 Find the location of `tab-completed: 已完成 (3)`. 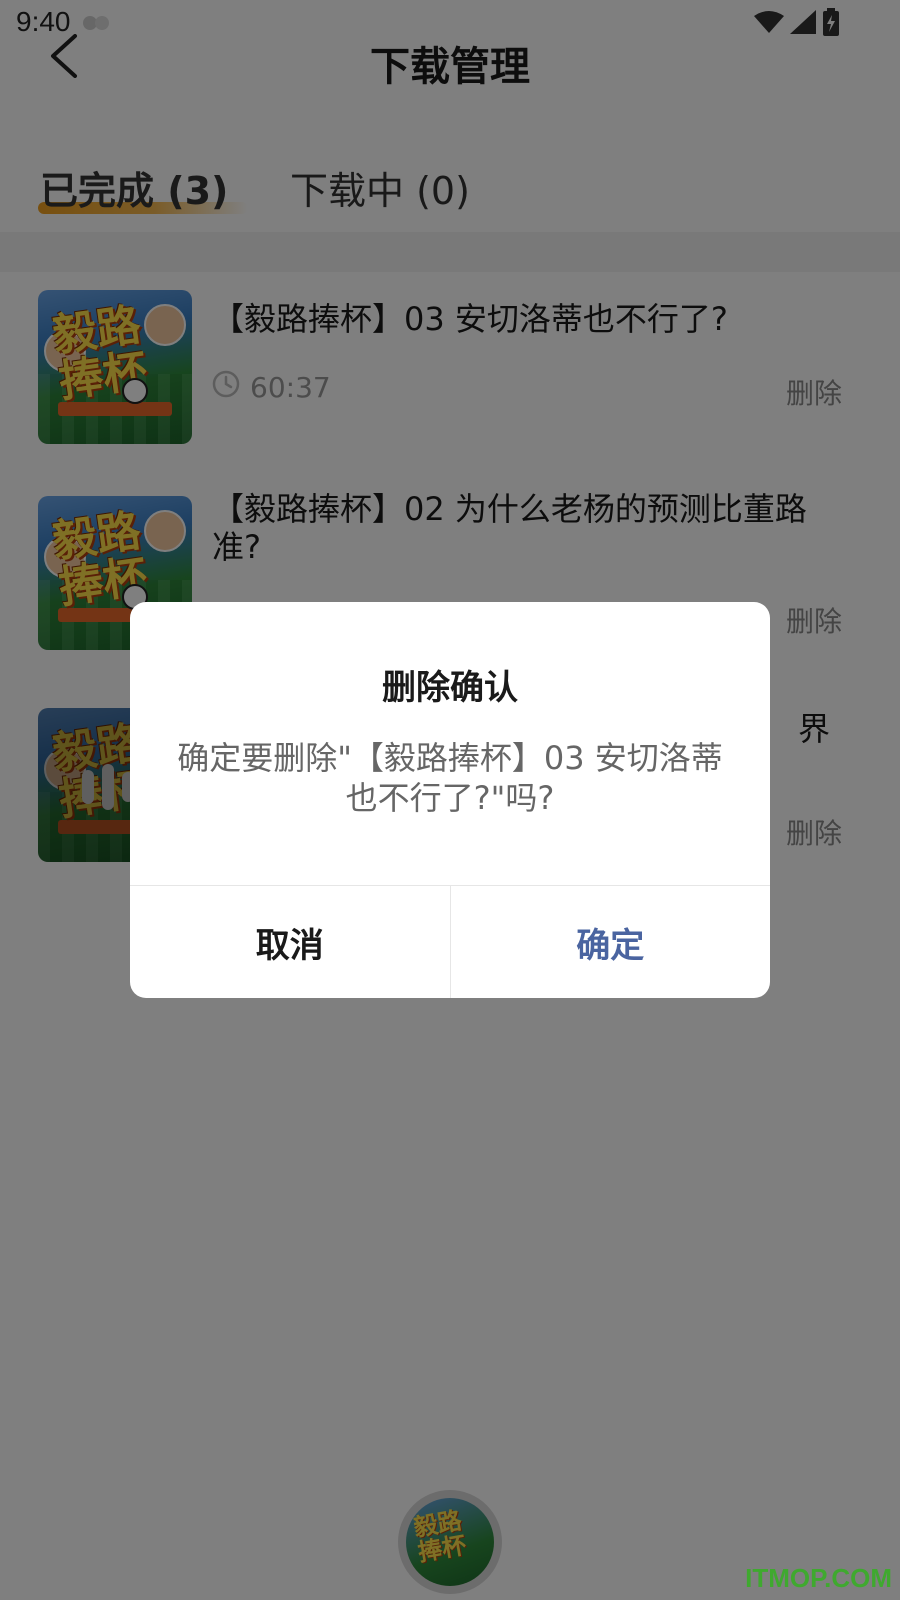

tab-completed: 已完成 (3) is located at coordinates (134, 187).